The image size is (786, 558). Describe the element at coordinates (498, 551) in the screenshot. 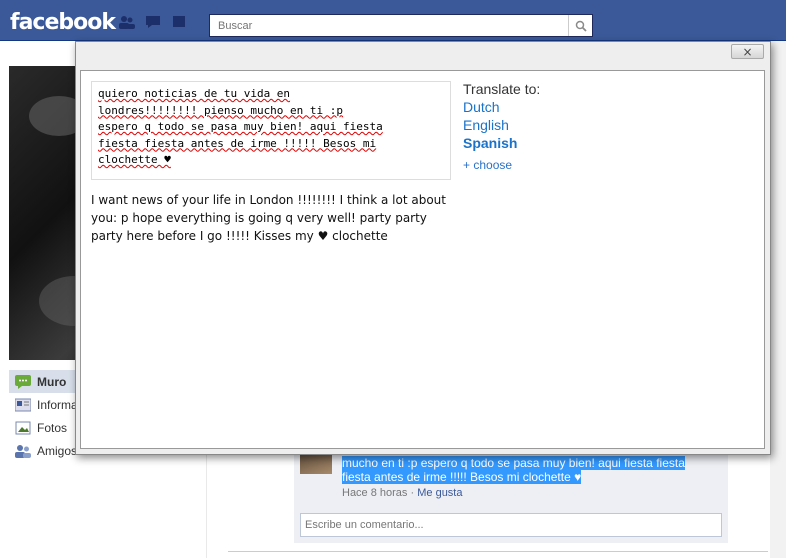

I see `divider` at that location.